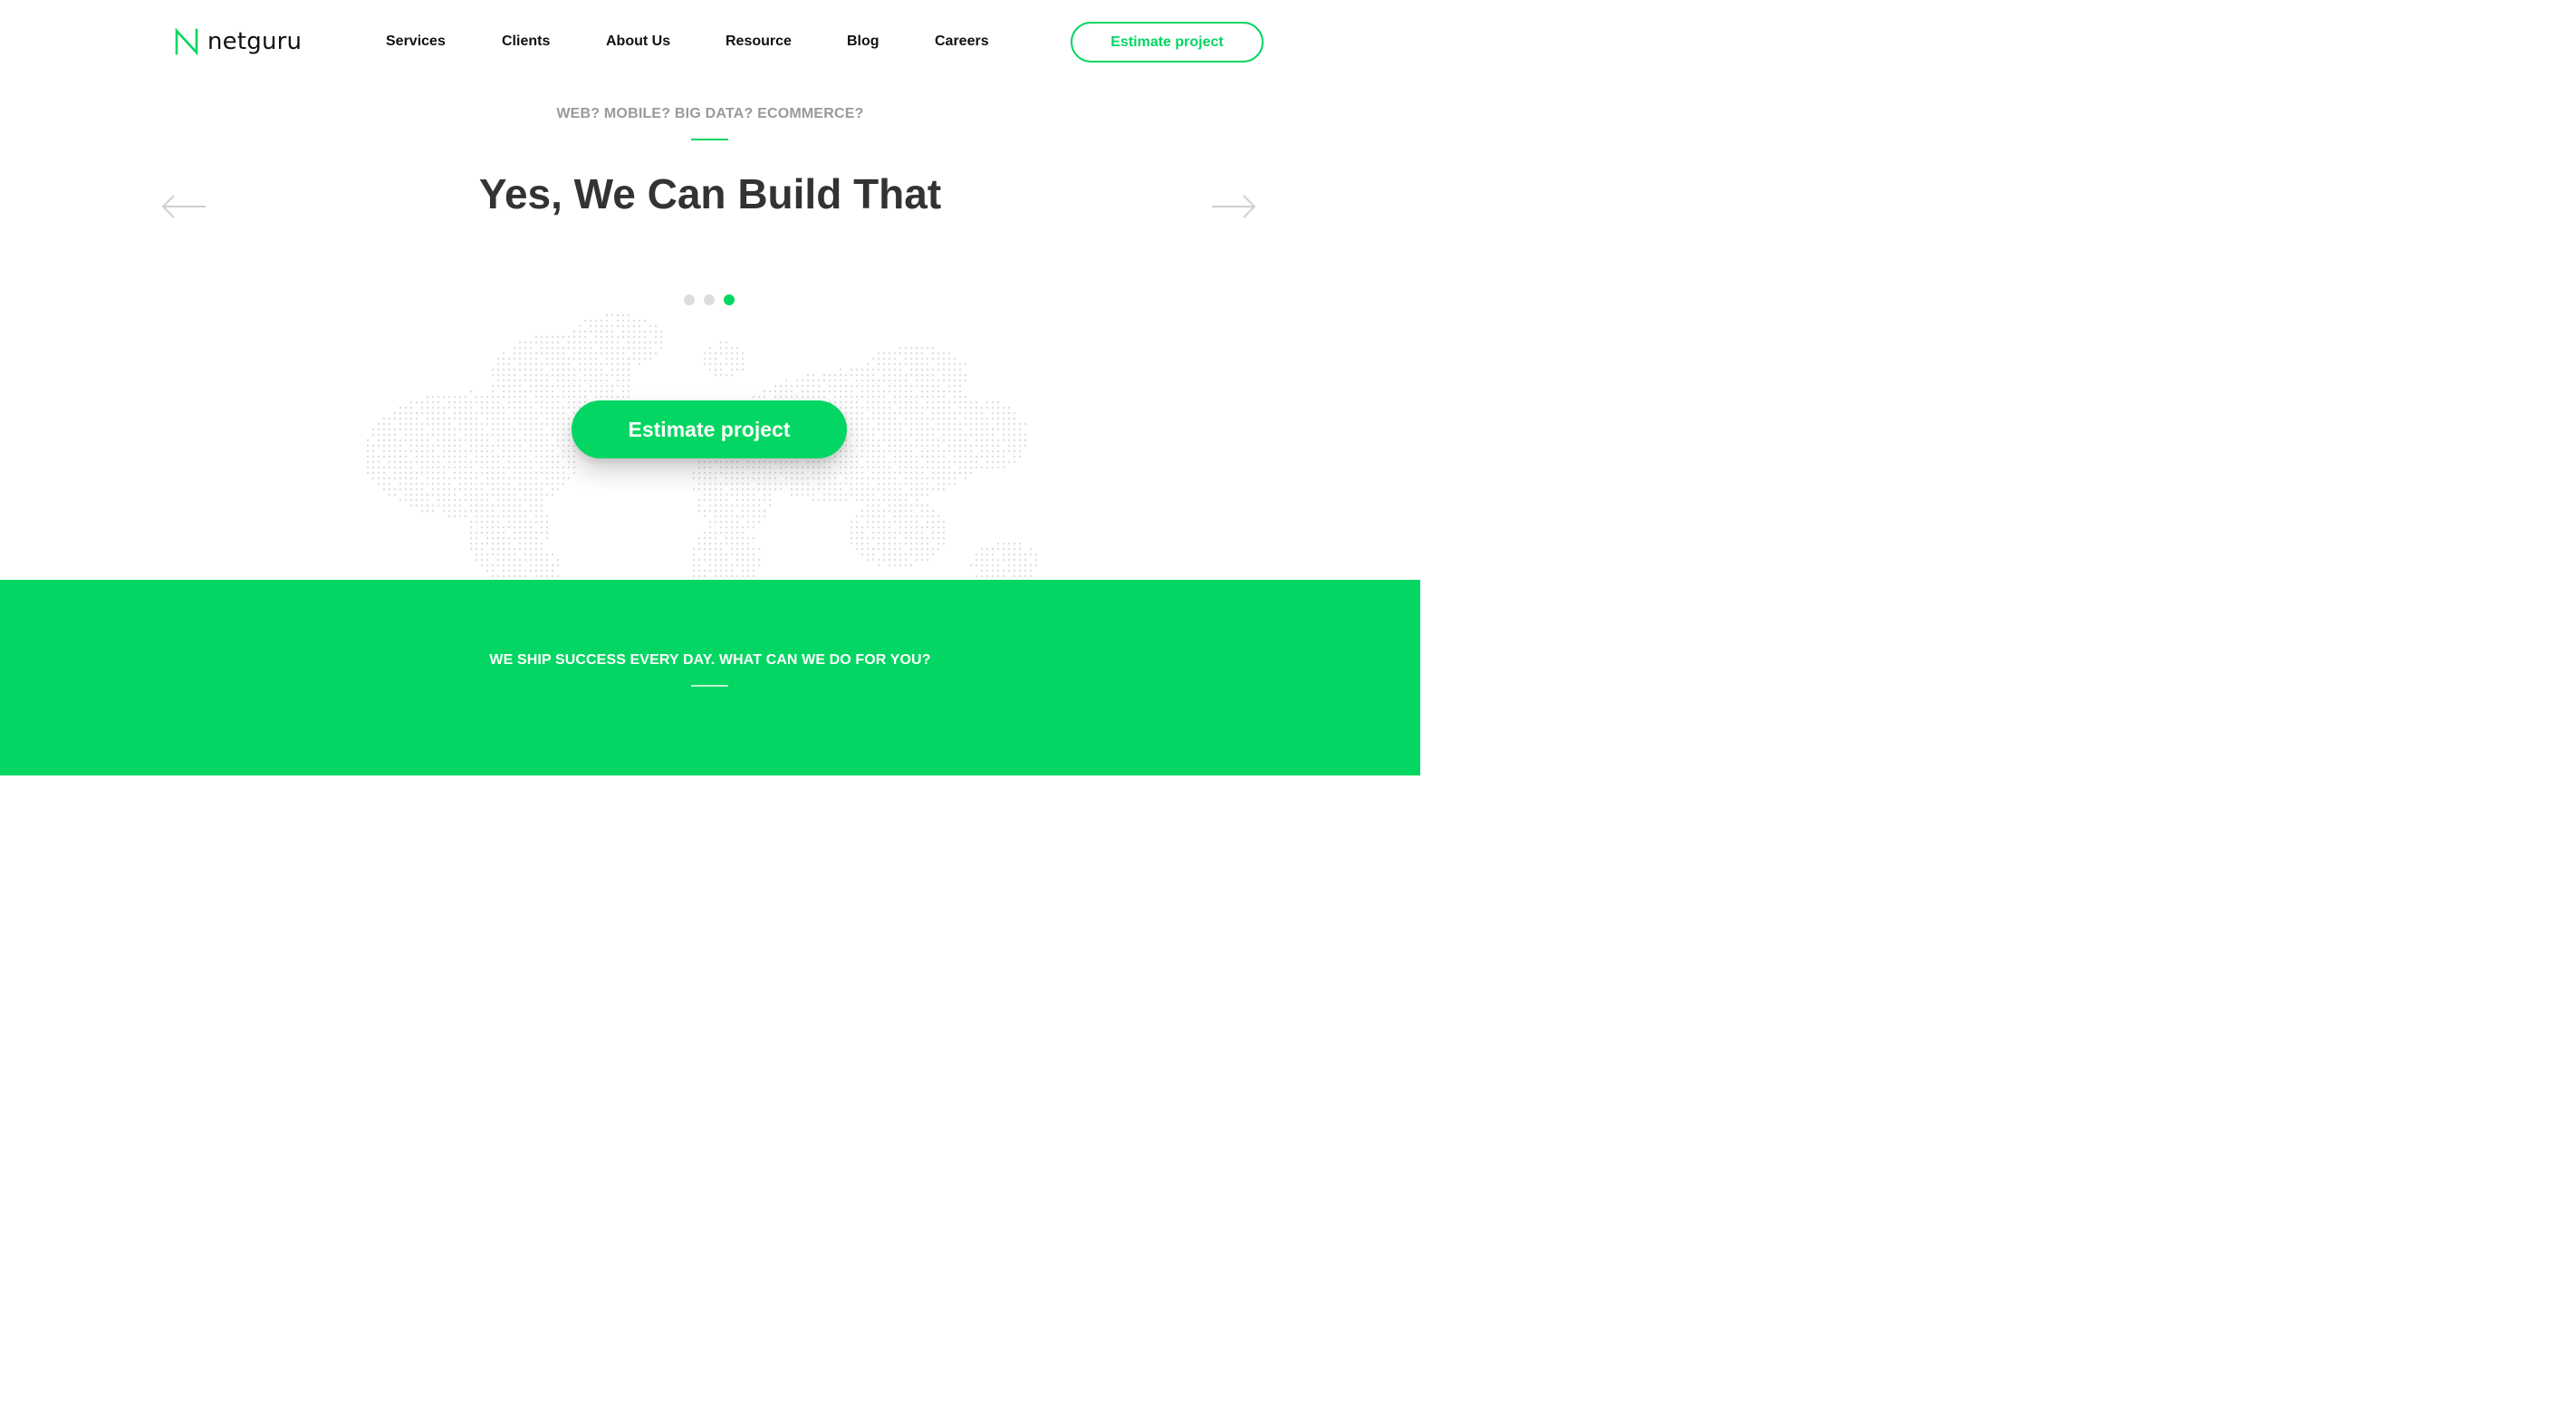 Image resolution: width=2576 pixels, height=1406 pixels. What do you see at coordinates (759, 42) in the screenshot?
I see `nav-resource: Resource` at bounding box center [759, 42].